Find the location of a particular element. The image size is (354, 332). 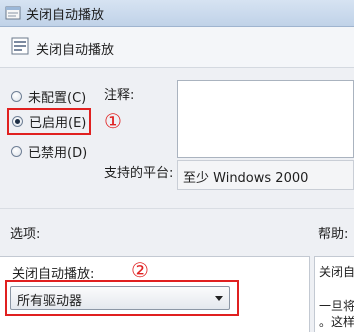

comment-label: 注释: is located at coordinates (119, 95).